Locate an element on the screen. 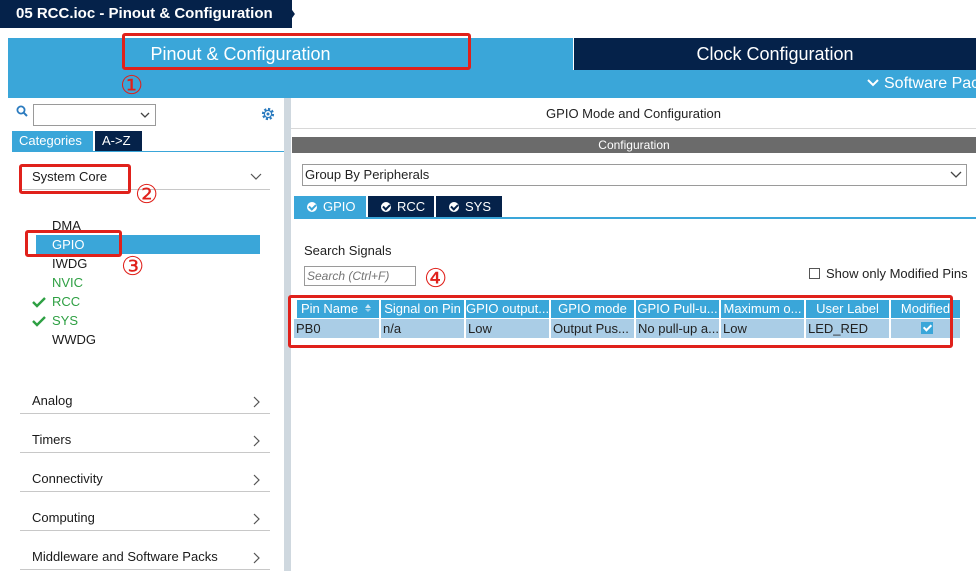  search-signals-input is located at coordinates (360, 276).